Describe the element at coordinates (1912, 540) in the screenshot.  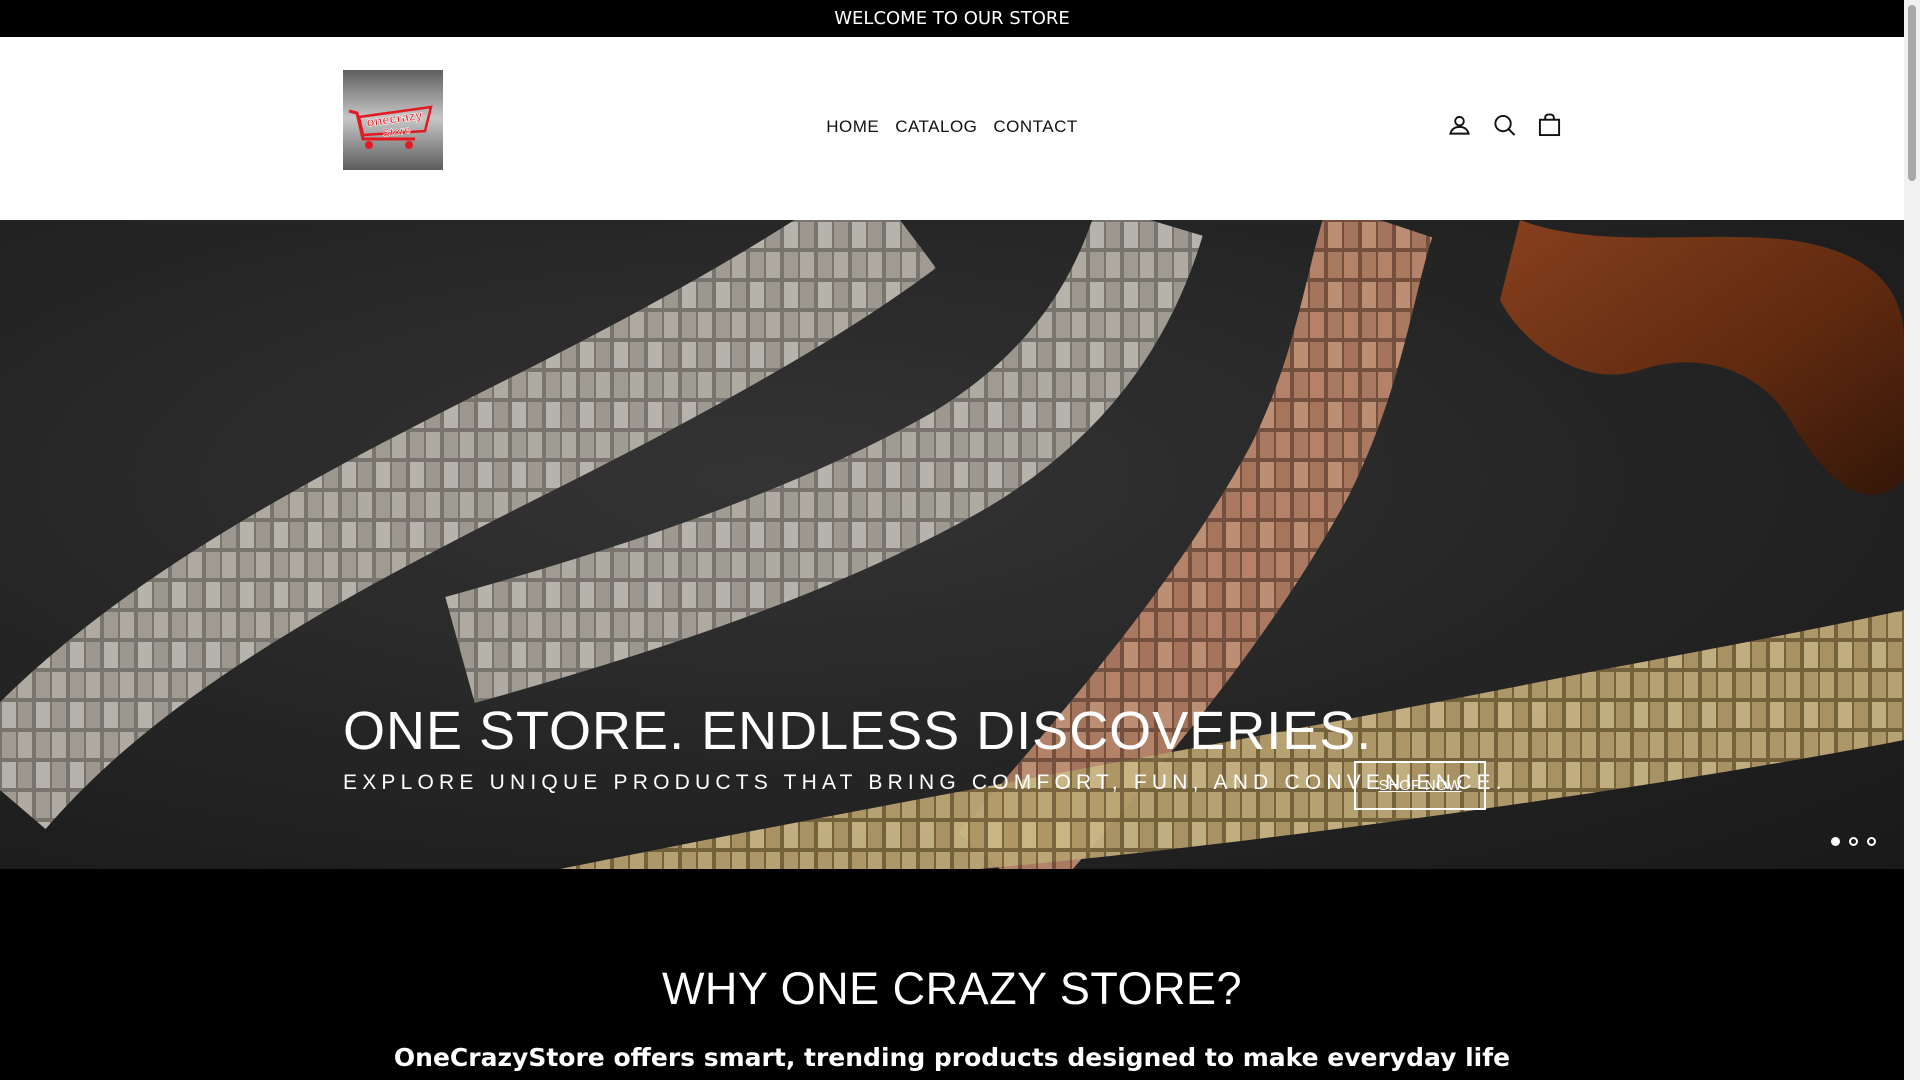
I see `page-scrollbar` at that location.